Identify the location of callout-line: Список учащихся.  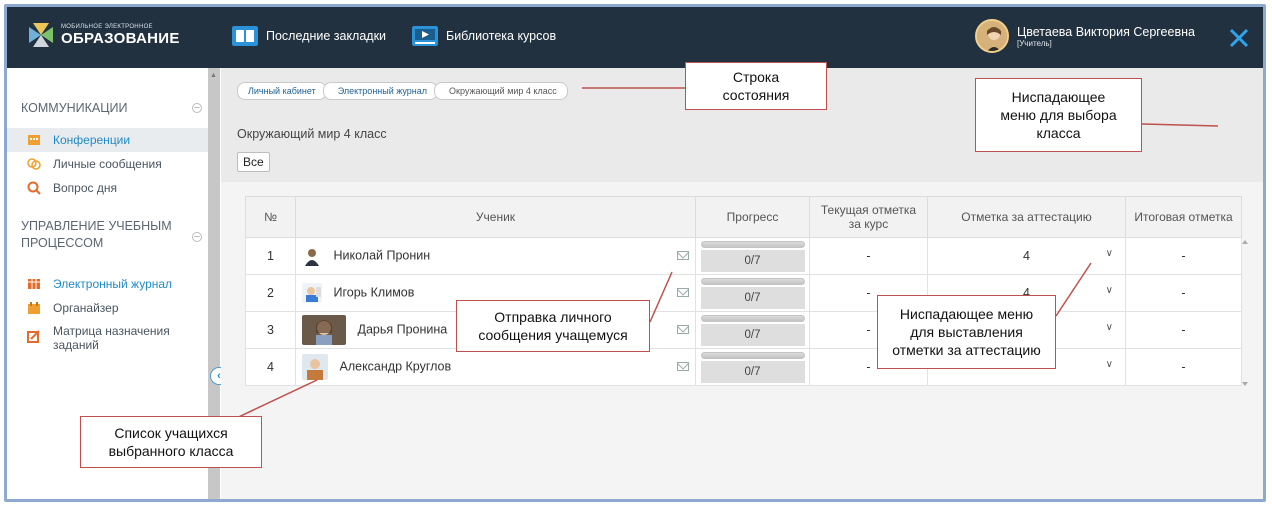
(171, 433).